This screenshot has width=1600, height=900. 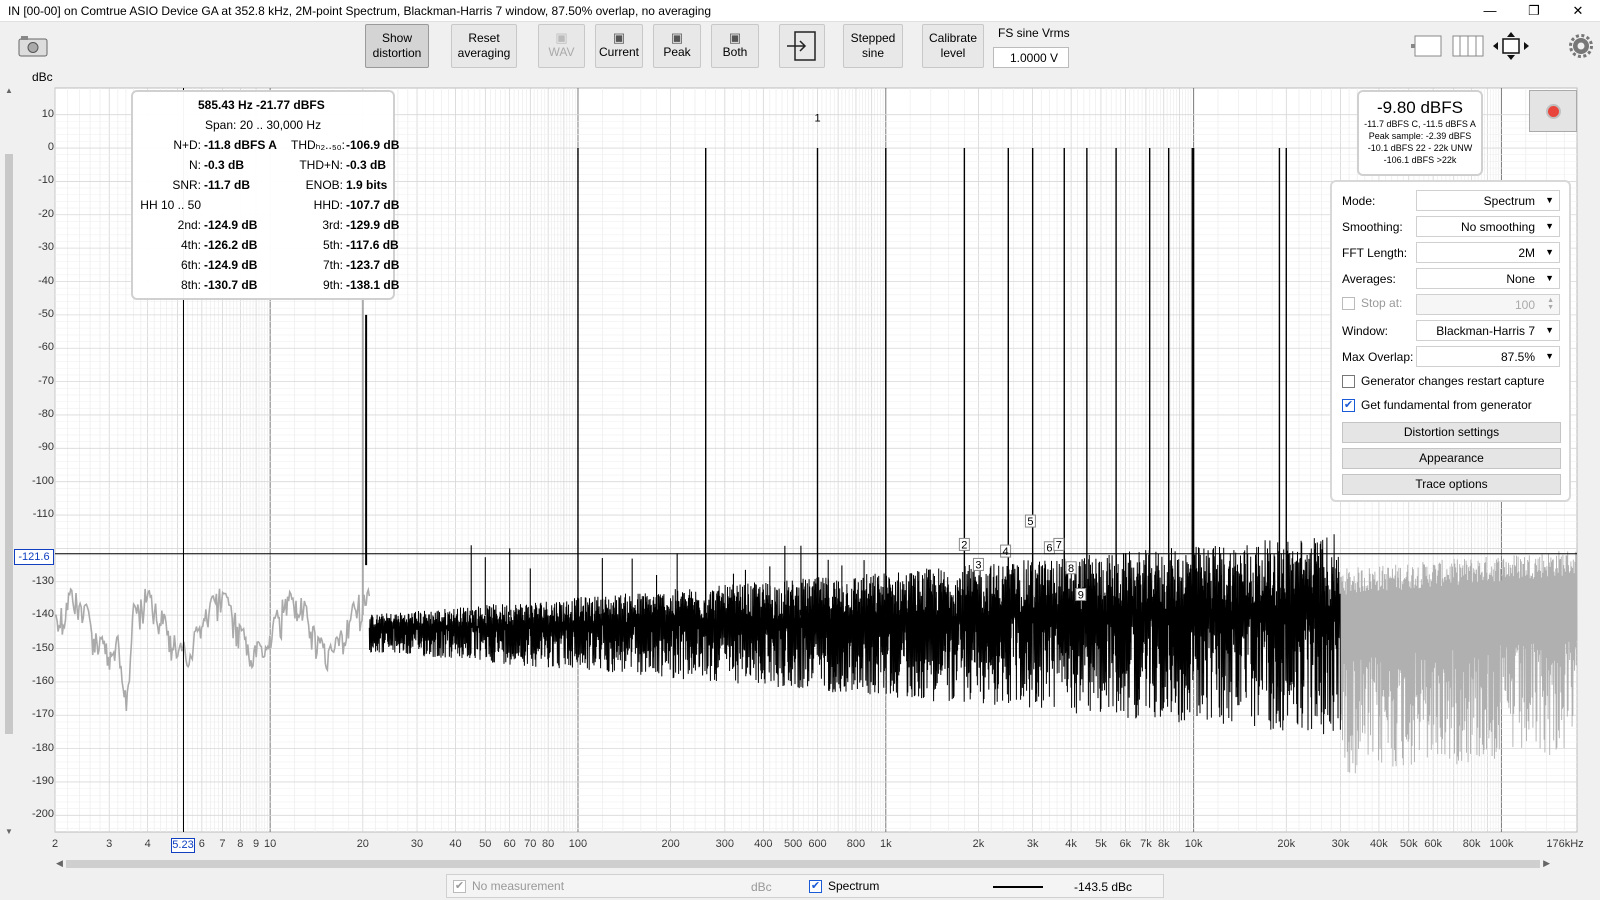 I want to click on distortion-settings-button: Distortion settings, so click(x=1451, y=432).